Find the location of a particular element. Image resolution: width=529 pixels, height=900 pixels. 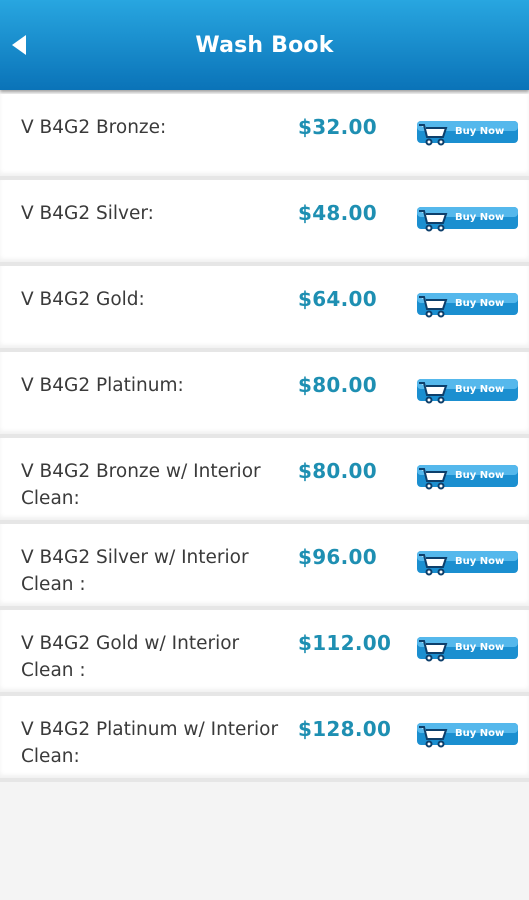

page-title: Wash Book is located at coordinates (264, 45).